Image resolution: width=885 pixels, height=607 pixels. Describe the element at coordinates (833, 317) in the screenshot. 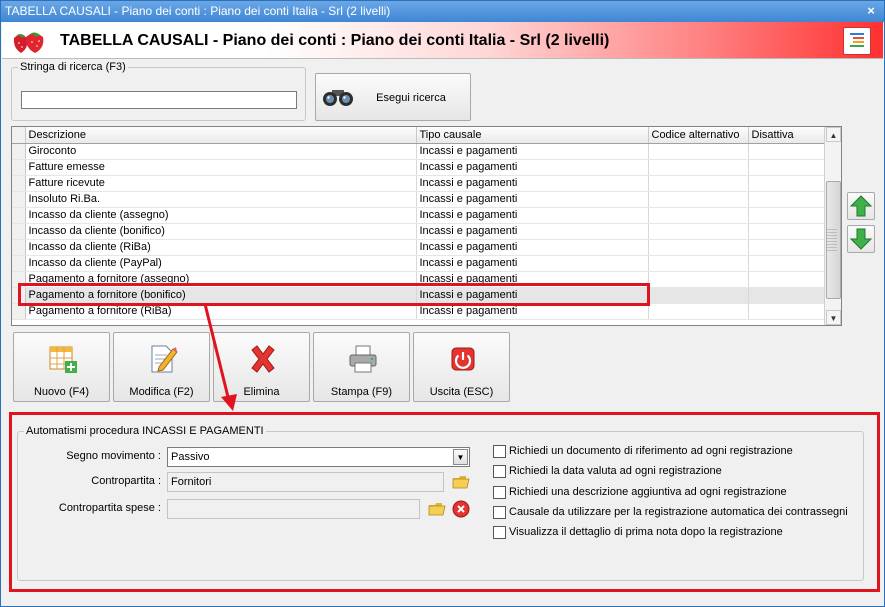

I see `scroll-down-arrow-icon: ▼` at that location.